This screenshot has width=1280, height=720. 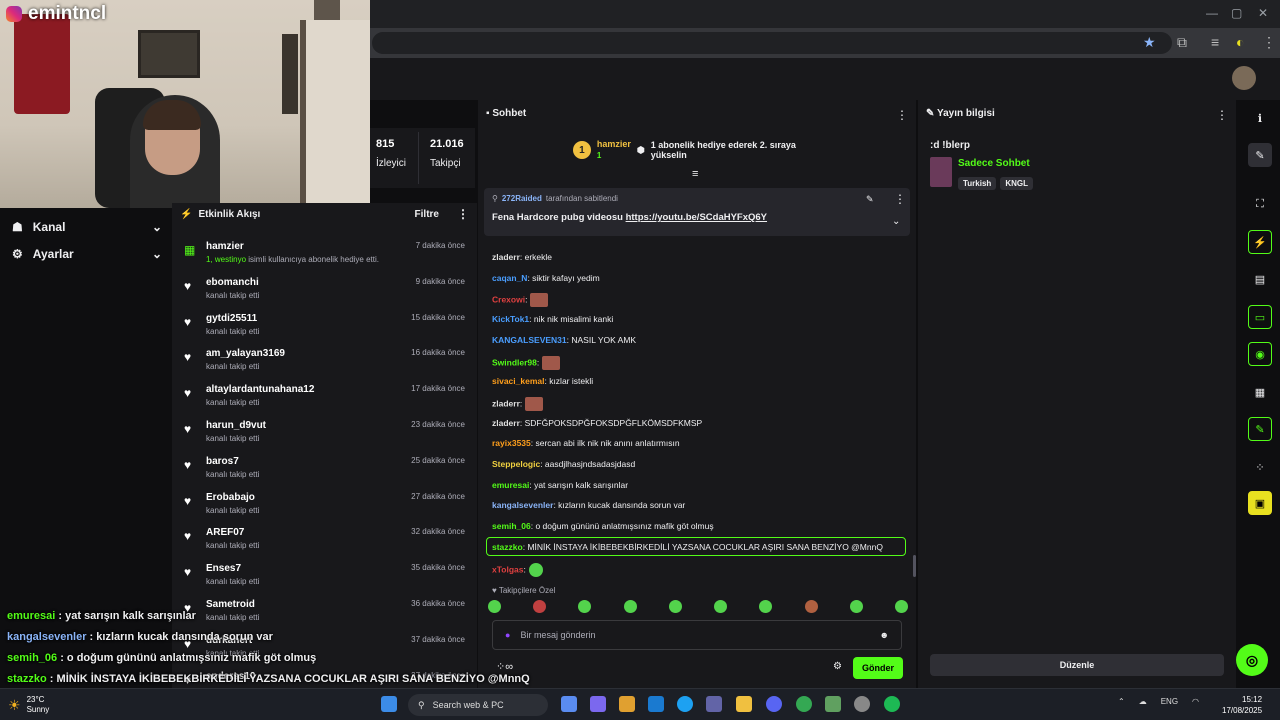 What do you see at coordinates (511, 526) in the screenshot?
I see `chat-username: semih_06` at bounding box center [511, 526].